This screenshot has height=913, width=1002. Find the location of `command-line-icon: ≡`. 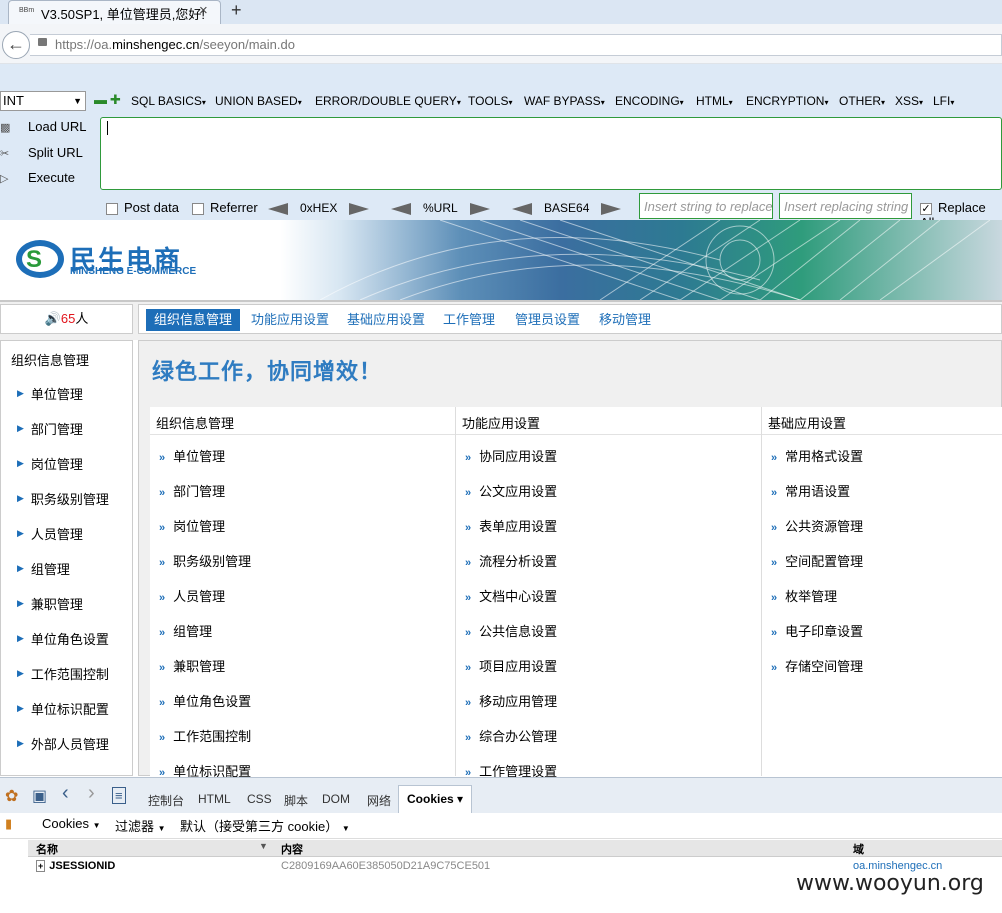

command-line-icon: ≡ is located at coordinates (119, 795).